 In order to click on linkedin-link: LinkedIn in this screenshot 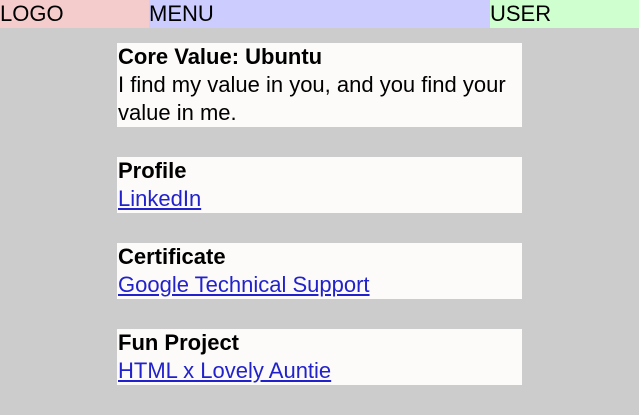, I will do `click(159, 199)`.